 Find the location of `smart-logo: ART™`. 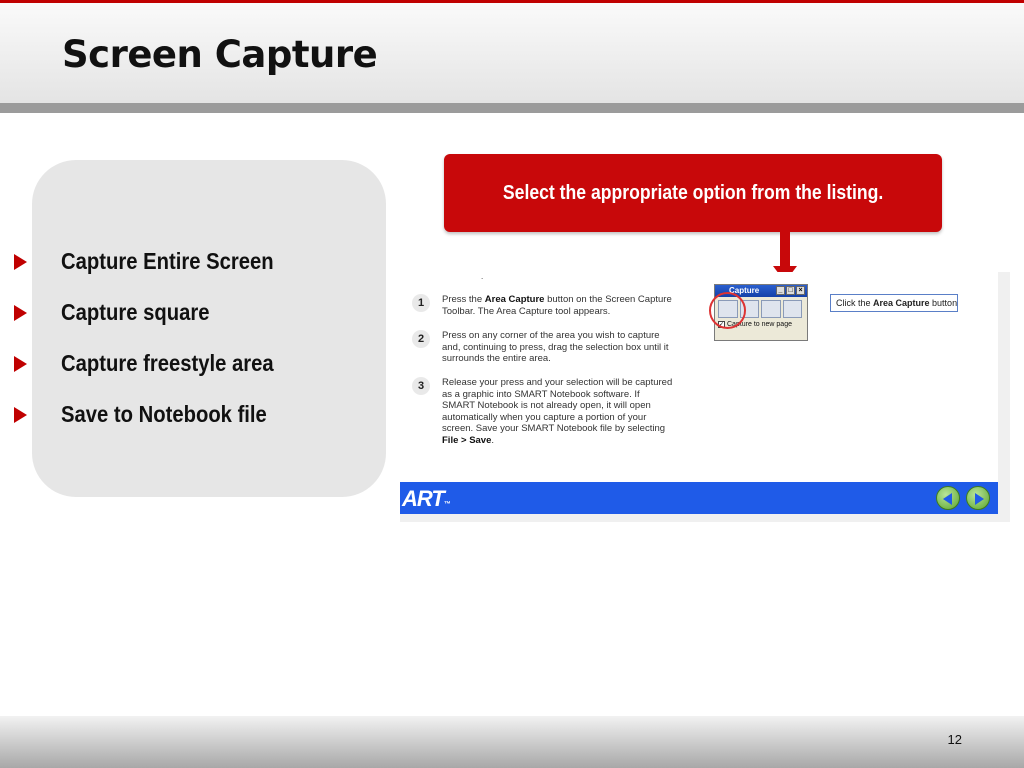

smart-logo: ART™ is located at coordinates (426, 498).